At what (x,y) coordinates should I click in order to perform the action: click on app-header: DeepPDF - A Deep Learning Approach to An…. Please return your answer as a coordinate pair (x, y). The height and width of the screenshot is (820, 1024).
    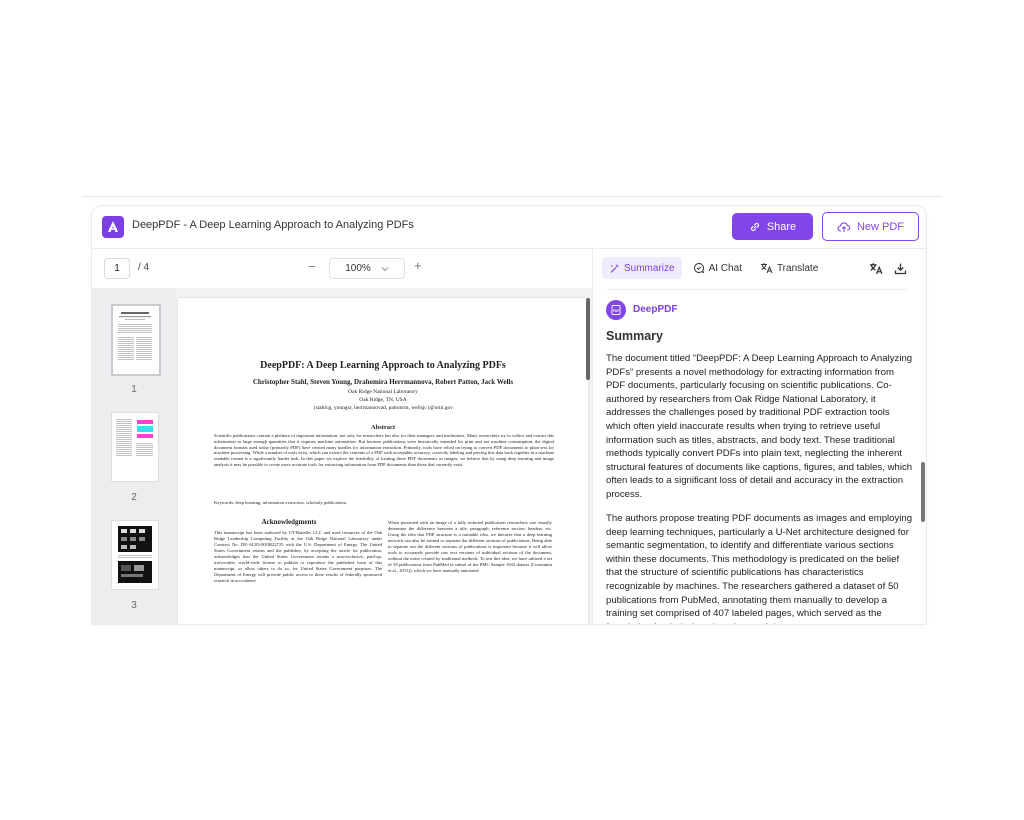
    Looking at the image, I should click on (509, 227).